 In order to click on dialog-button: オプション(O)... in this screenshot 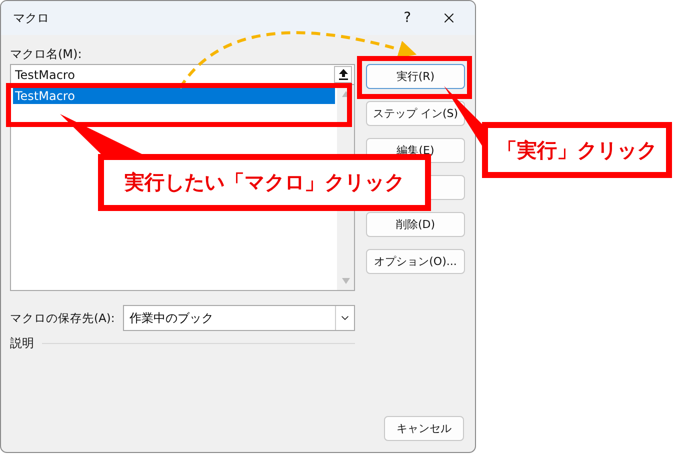, I will do `click(415, 261)`.